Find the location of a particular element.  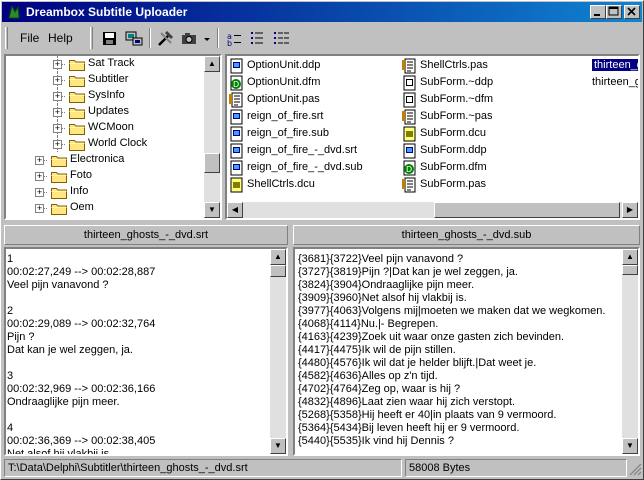

file-item: OptionUnit.pas is located at coordinates (311, 100).